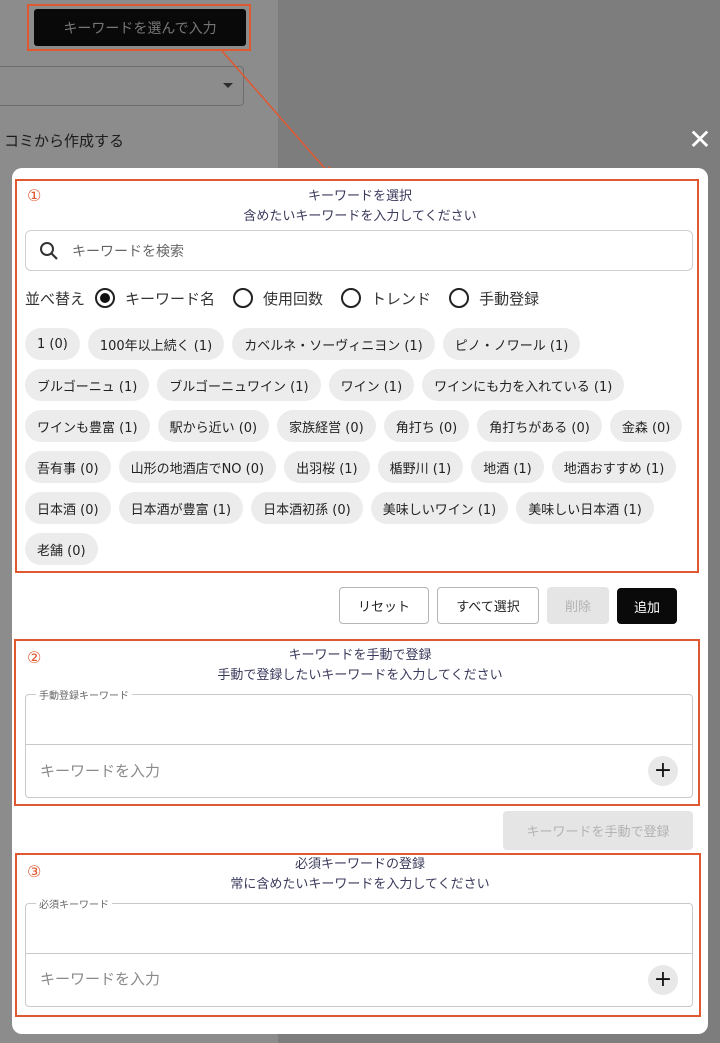  Describe the element at coordinates (139, 27) in the screenshot. I see `annotation-top-button` at that location.